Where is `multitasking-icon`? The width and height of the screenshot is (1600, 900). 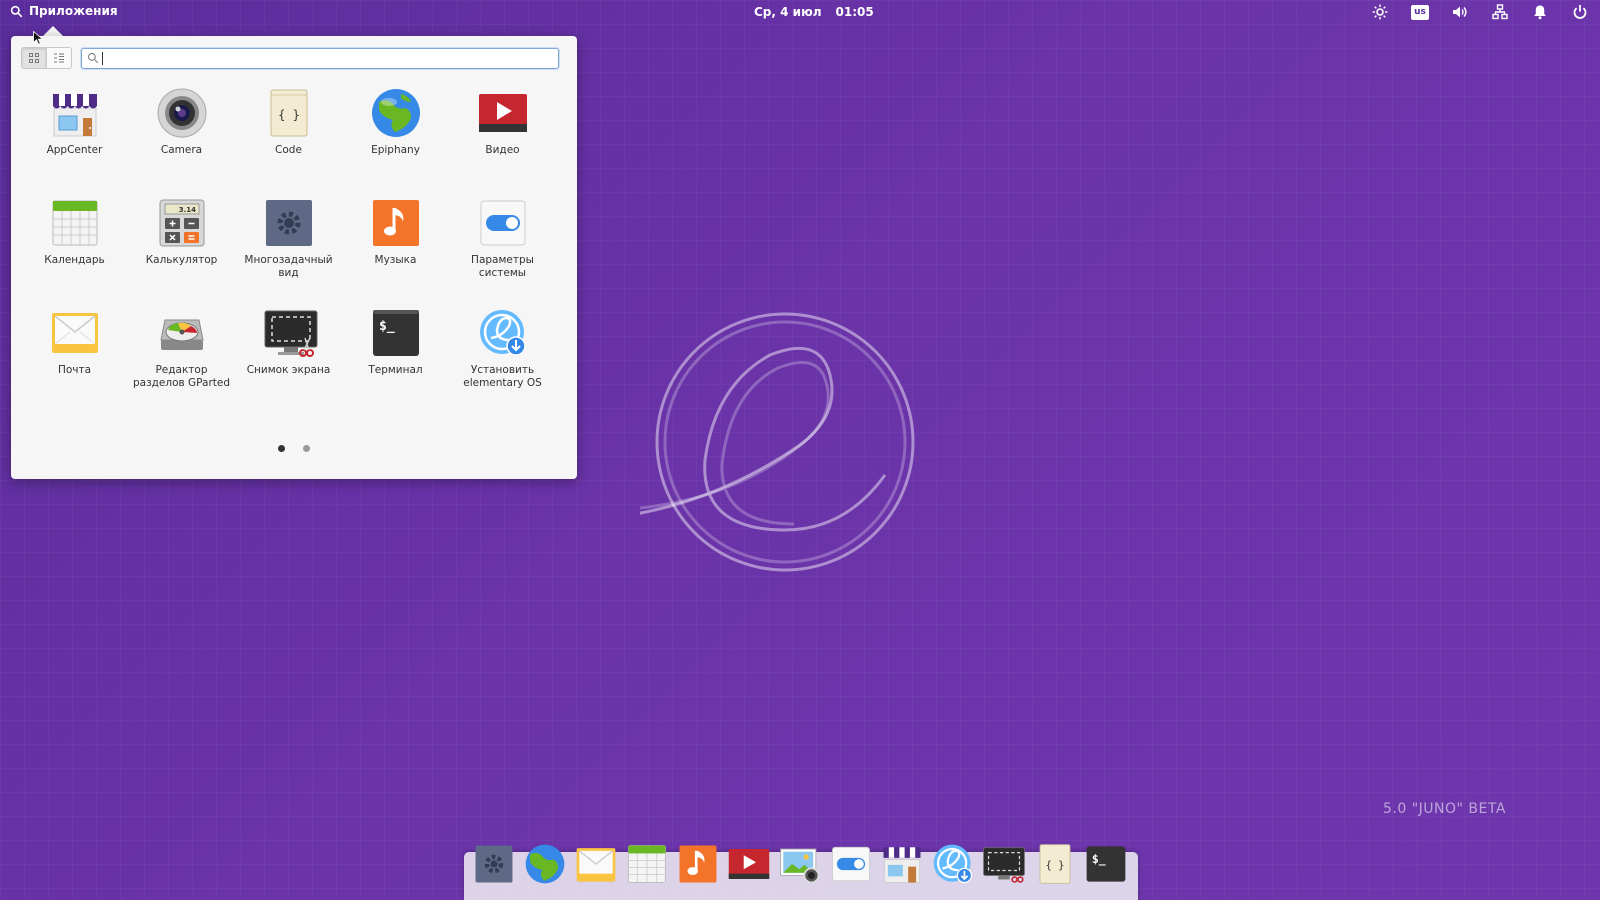
multitasking-icon is located at coordinates (494, 864).